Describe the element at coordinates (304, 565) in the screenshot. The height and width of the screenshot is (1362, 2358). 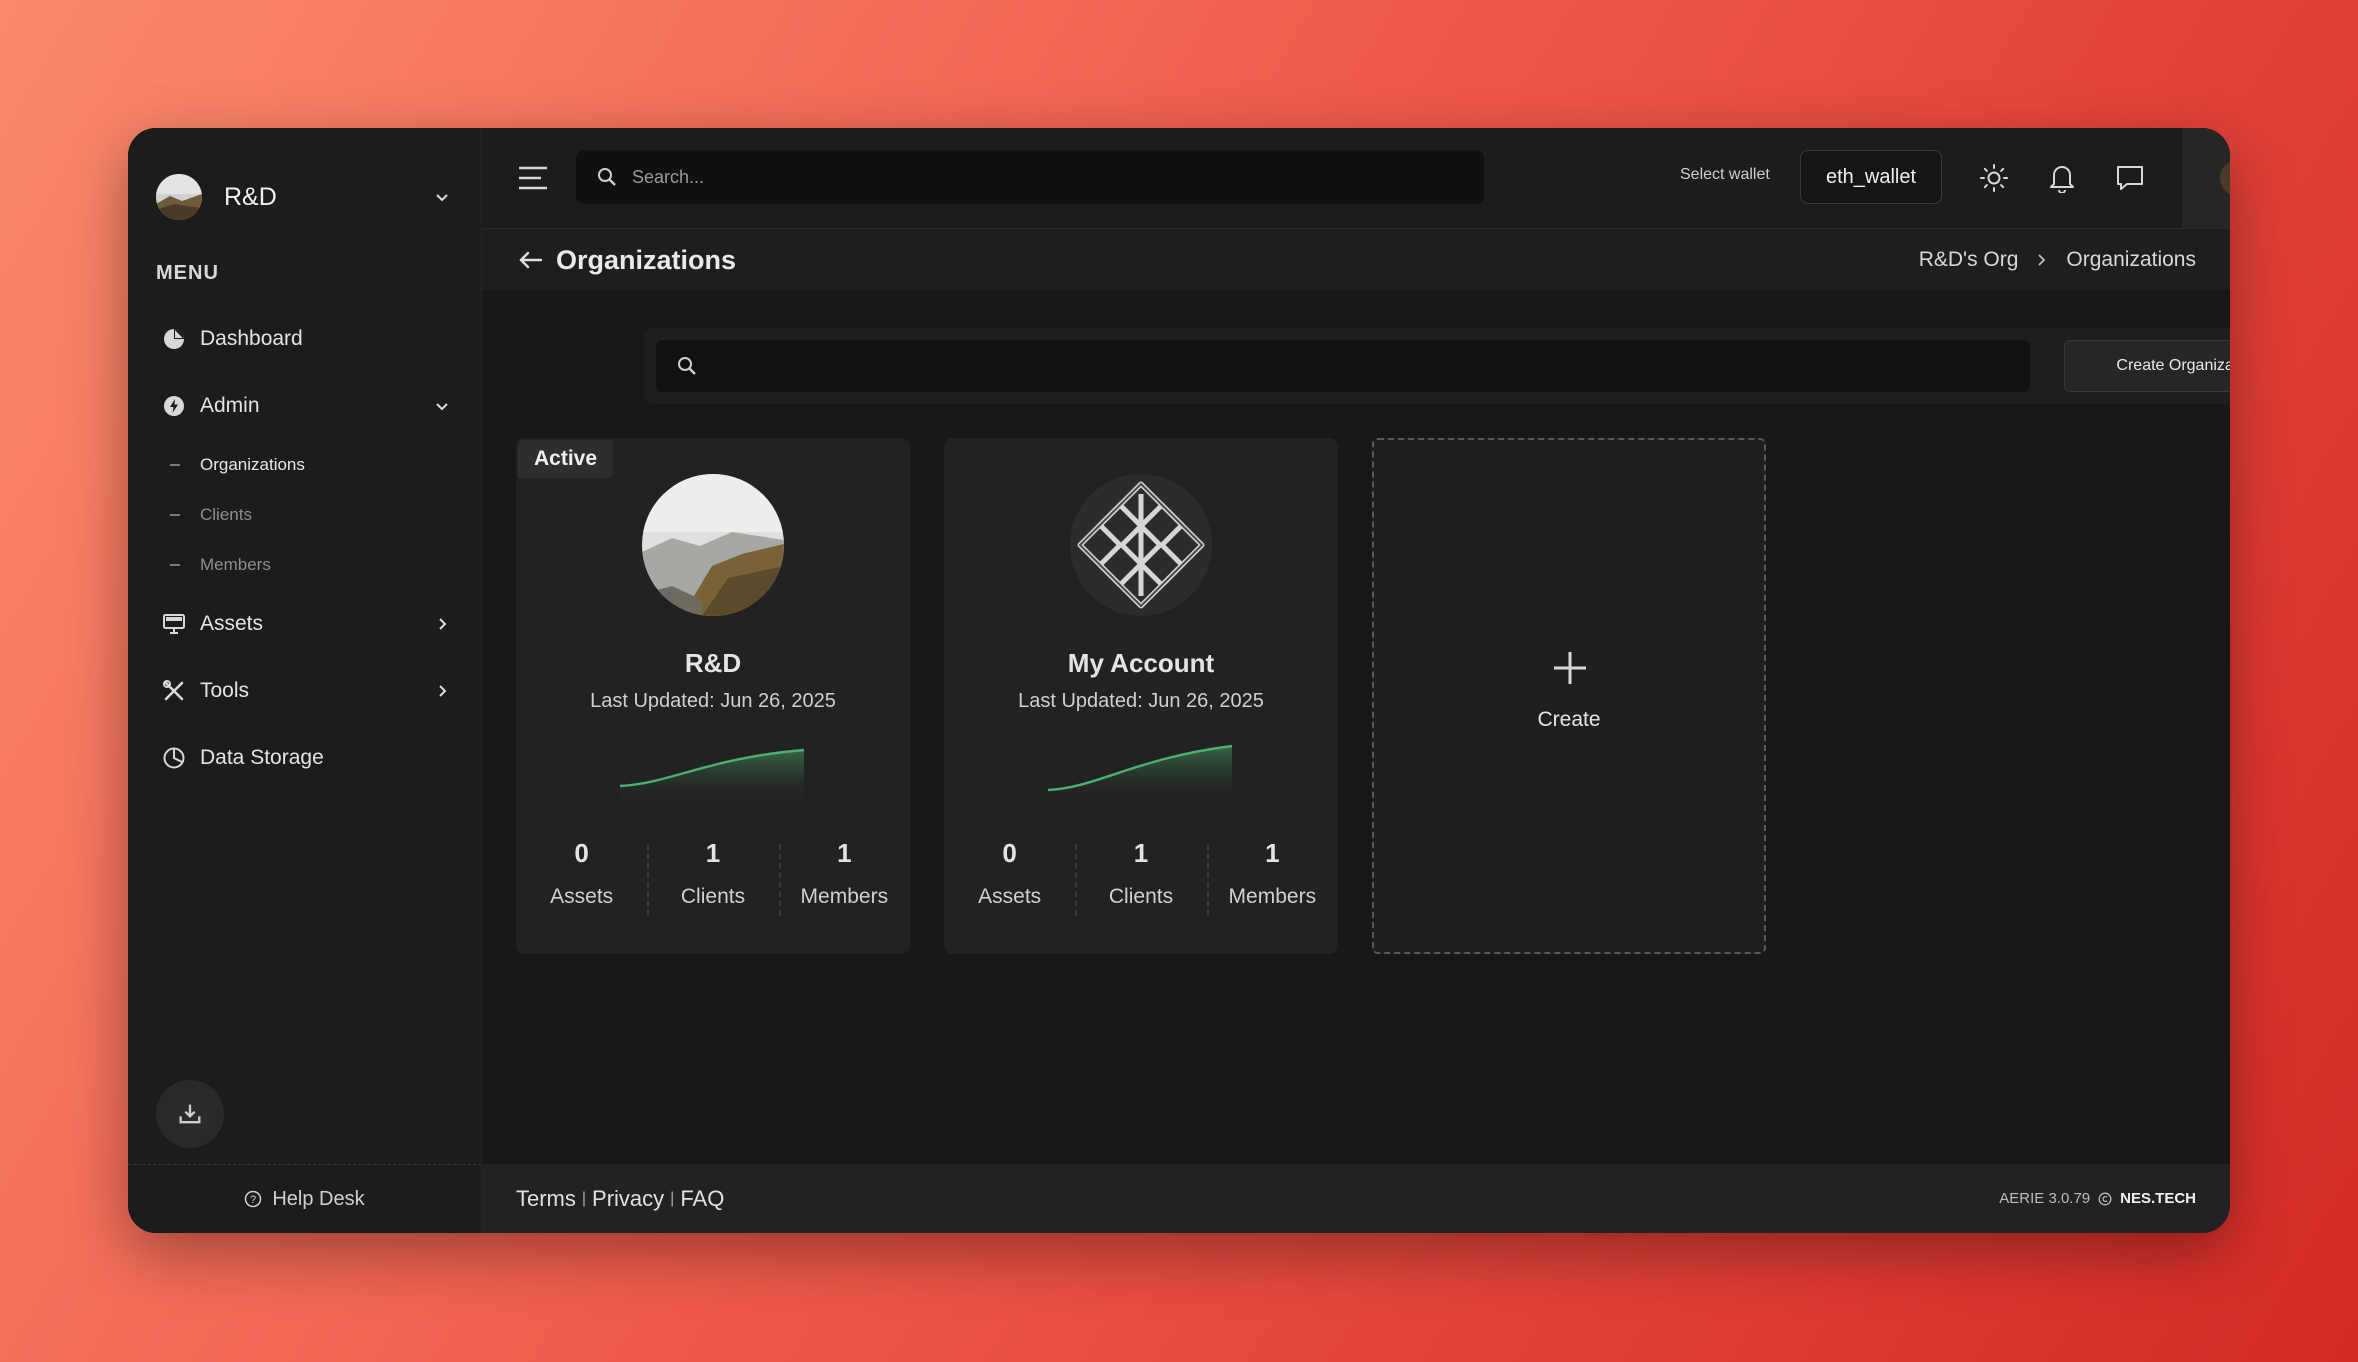
I see `sidebar-subitem-members: Members` at that location.